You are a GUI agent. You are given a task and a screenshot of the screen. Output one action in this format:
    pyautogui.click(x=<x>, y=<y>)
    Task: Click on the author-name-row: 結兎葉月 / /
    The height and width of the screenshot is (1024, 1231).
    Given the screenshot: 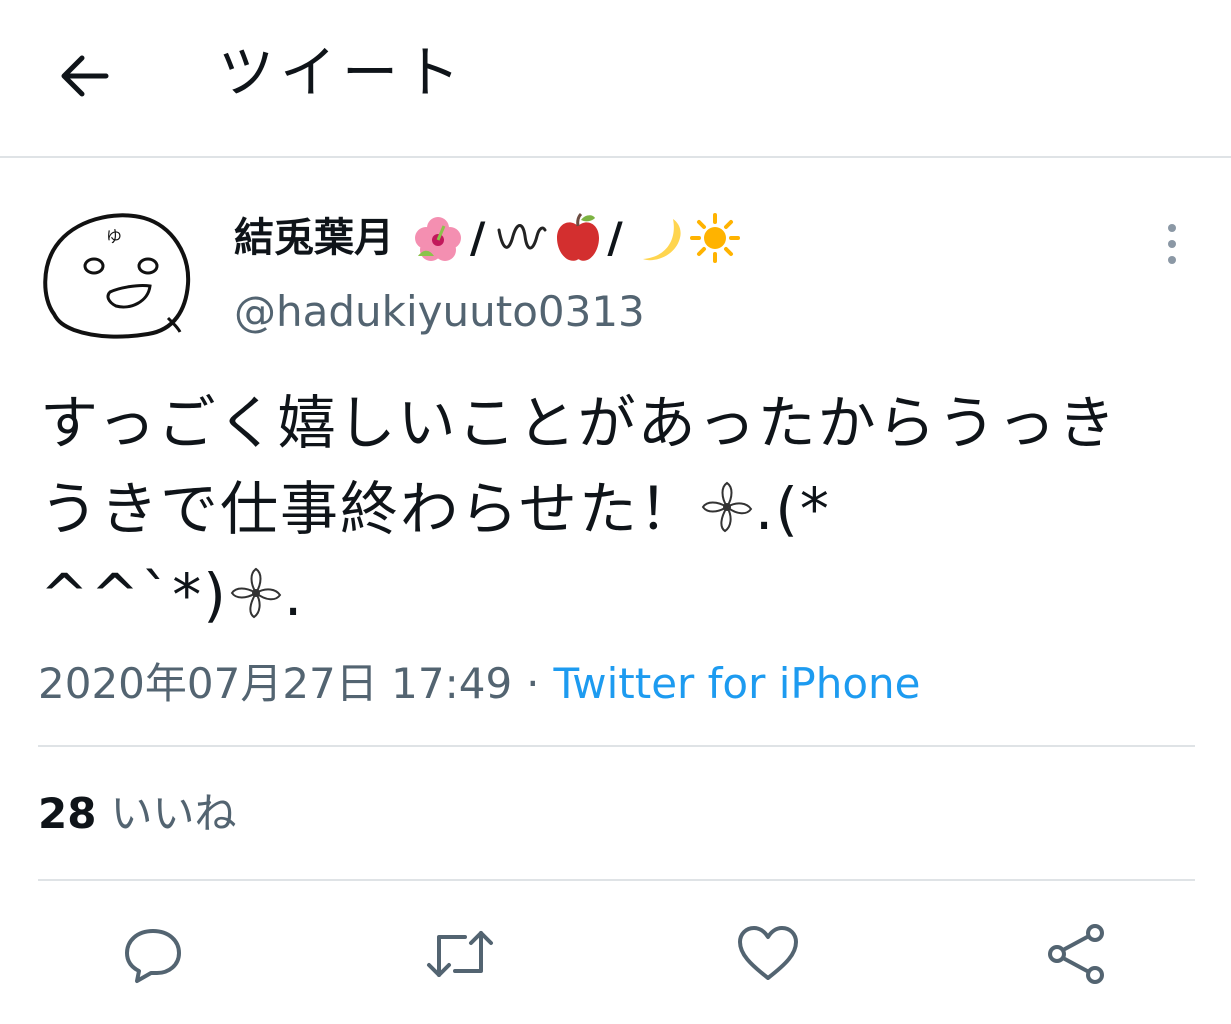 What is the action you would take?
    pyautogui.click(x=487, y=238)
    